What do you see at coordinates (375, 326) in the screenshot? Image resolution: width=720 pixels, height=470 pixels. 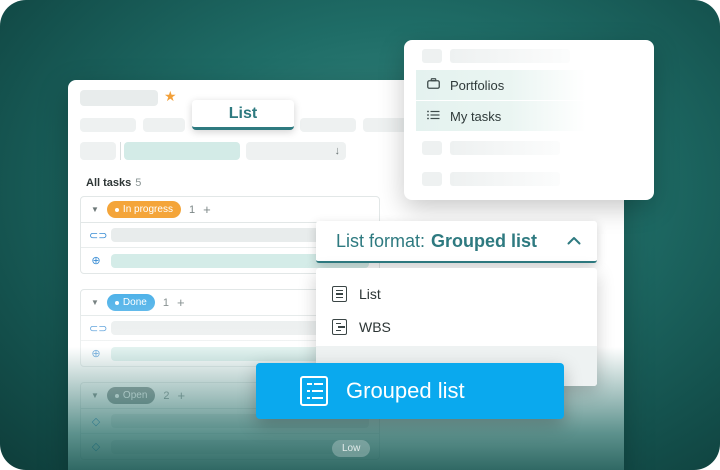 I see `format-option-label: WBS` at bounding box center [375, 326].